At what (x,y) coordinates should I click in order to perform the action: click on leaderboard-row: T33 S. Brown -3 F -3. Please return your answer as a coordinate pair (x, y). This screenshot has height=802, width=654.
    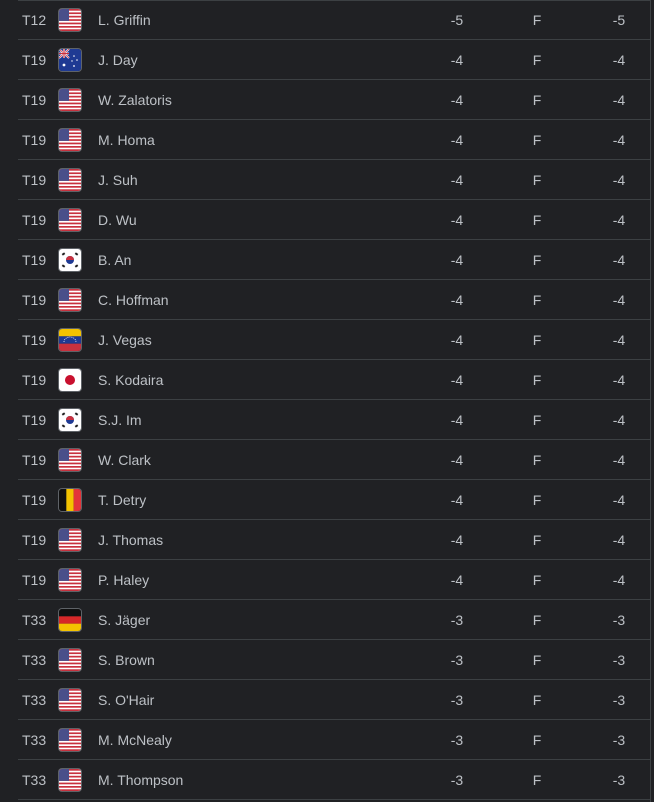
    Looking at the image, I should click on (325, 660).